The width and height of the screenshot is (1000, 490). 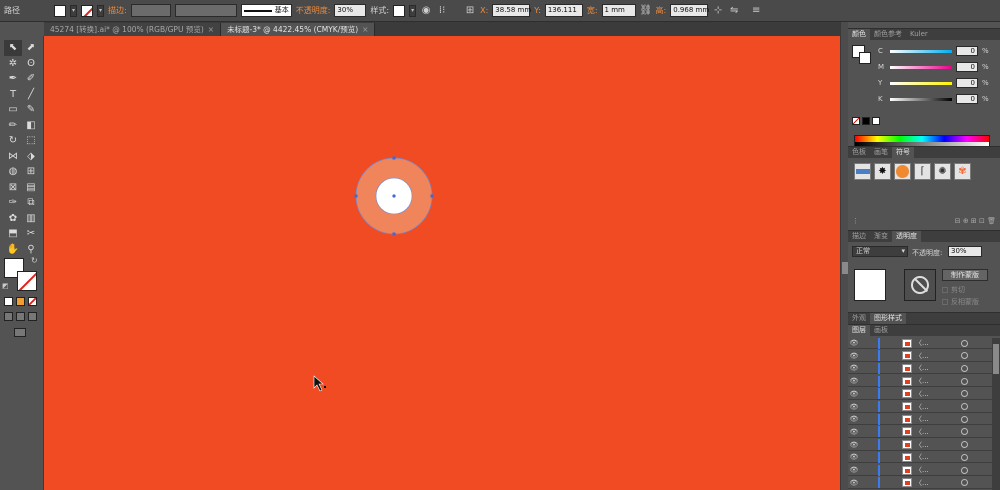 What do you see at coordinates (27, 281) in the screenshot?
I see `stroke-box` at bounding box center [27, 281].